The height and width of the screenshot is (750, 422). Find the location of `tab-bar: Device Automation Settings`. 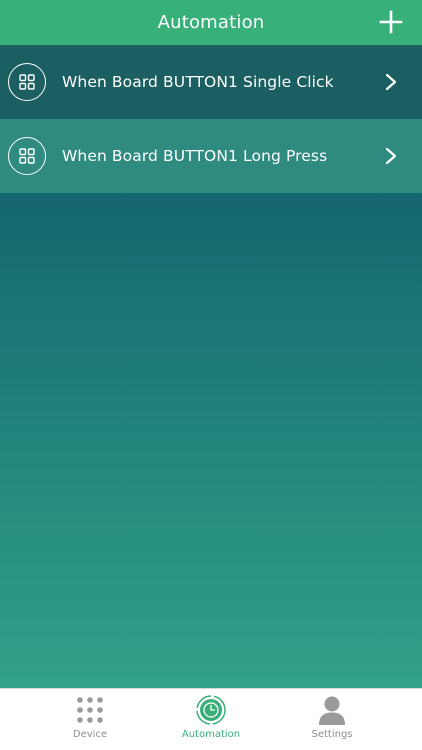

tab-bar: Device Automation Settings is located at coordinates (211, 719).